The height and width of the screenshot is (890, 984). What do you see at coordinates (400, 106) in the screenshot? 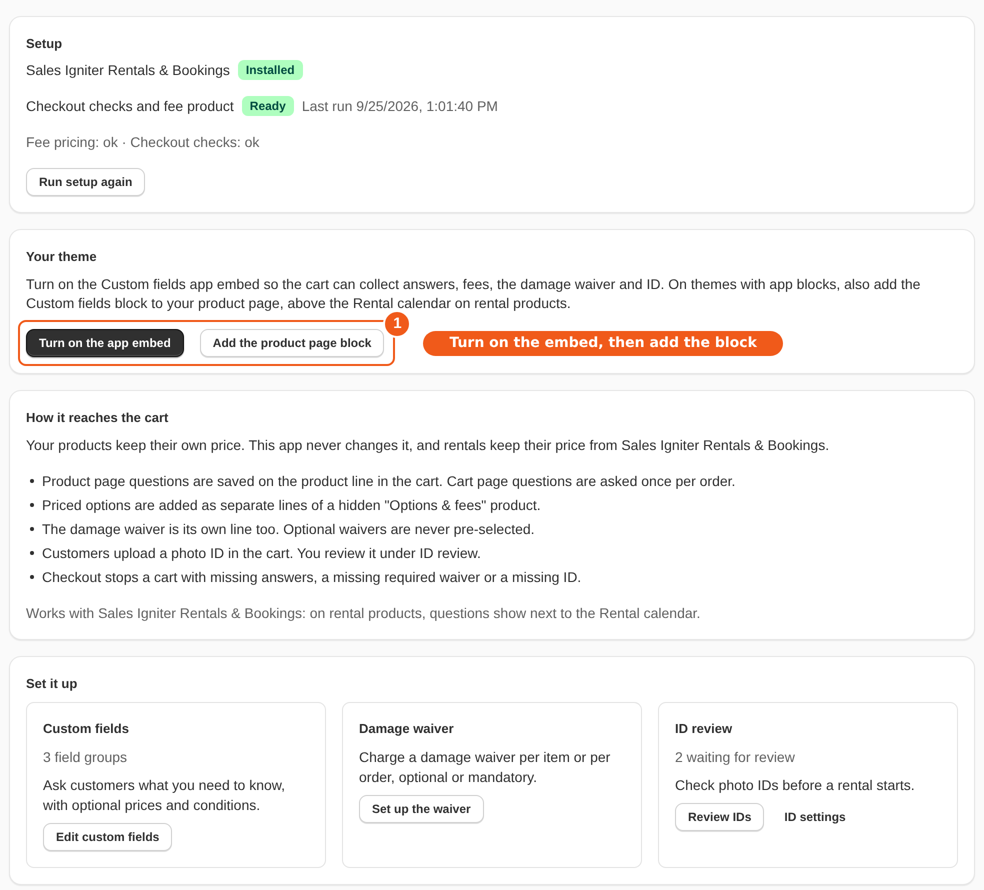
I see `last-run-note: Last run 9/25/2026, 1:01:40 PM` at bounding box center [400, 106].